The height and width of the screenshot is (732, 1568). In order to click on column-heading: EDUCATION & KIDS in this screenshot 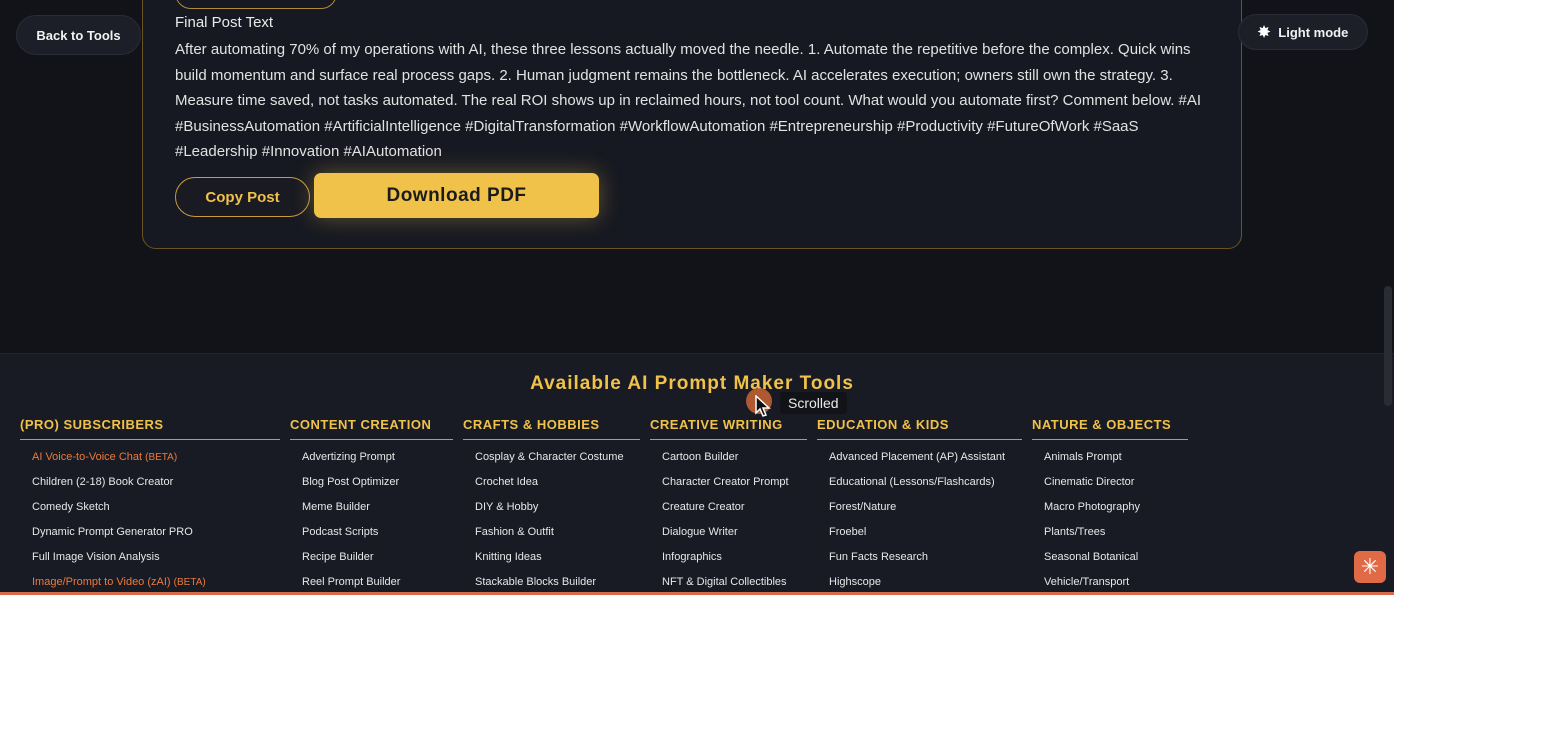, I will do `click(919, 428)`.